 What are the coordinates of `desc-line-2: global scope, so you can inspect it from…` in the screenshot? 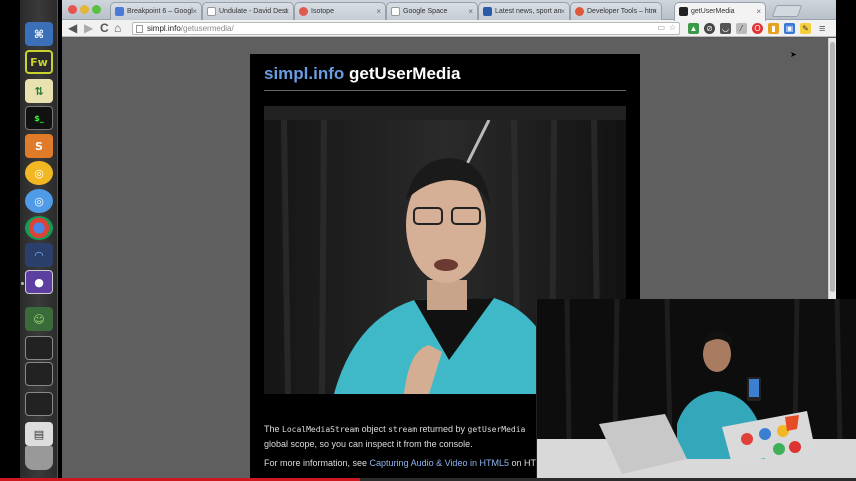 It's located at (368, 444).